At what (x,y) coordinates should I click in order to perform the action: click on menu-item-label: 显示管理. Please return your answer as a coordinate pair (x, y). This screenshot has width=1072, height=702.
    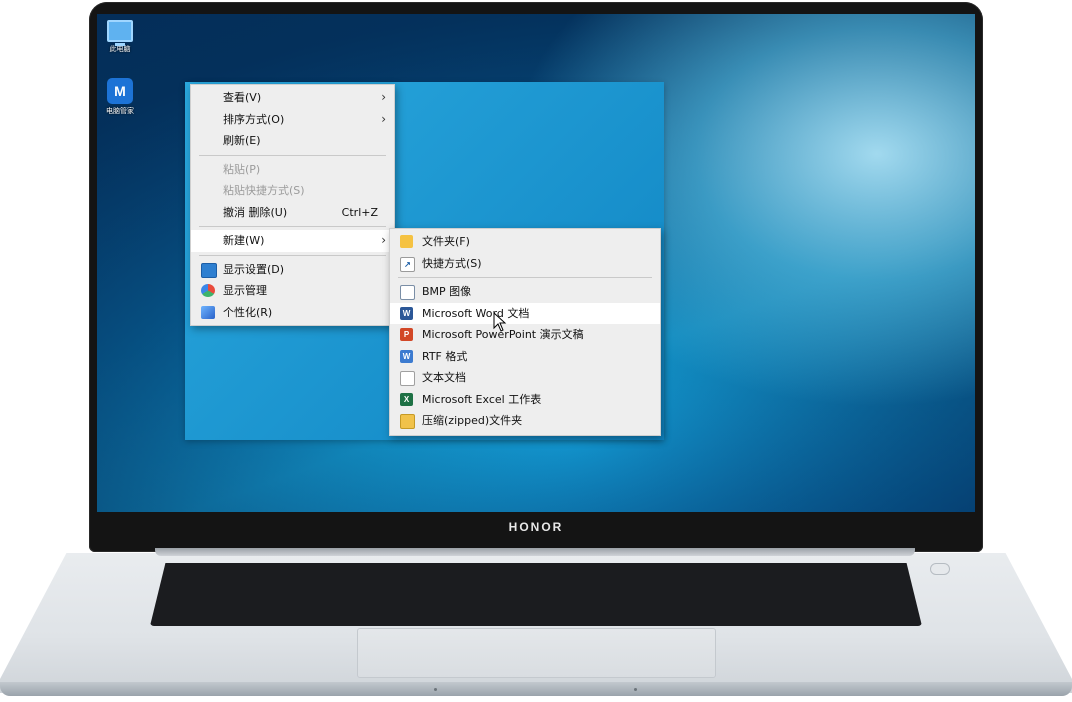
    Looking at the image, I should click on (245, 290).